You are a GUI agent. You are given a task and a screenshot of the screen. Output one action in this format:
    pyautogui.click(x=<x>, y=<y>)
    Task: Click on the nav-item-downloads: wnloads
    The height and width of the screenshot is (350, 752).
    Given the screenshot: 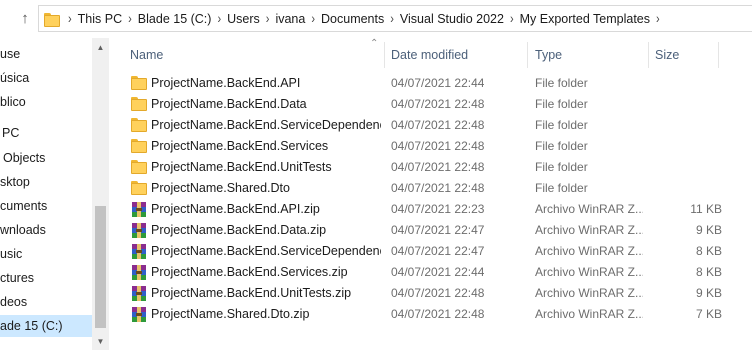 What is the action you would take?
    pyautogui.click(x=23, y=230)
    